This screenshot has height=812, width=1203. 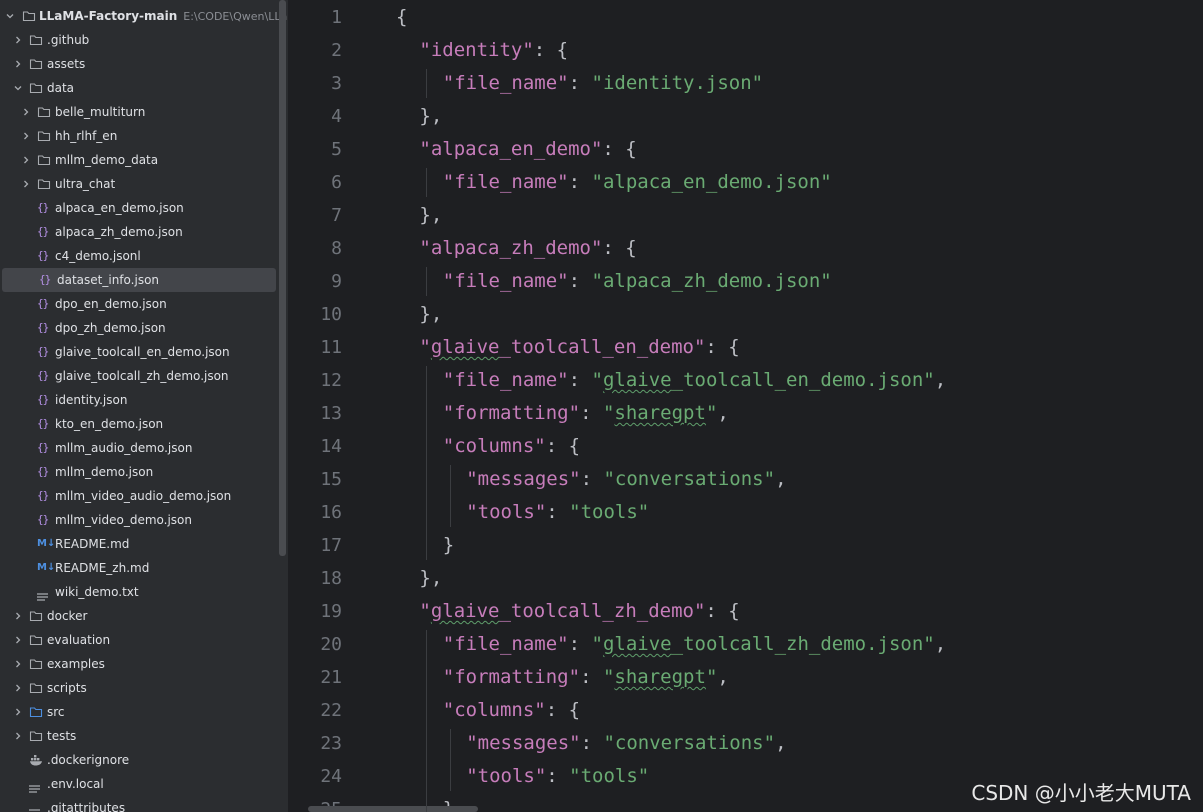 I want to click on code-line: 7},, so click(x=745, y=215).